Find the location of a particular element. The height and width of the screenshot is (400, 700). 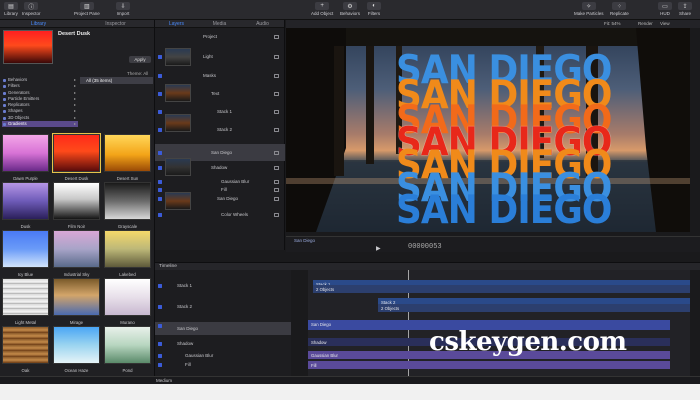

layer-name: Stack 1 is located at coordinates (185, 285).